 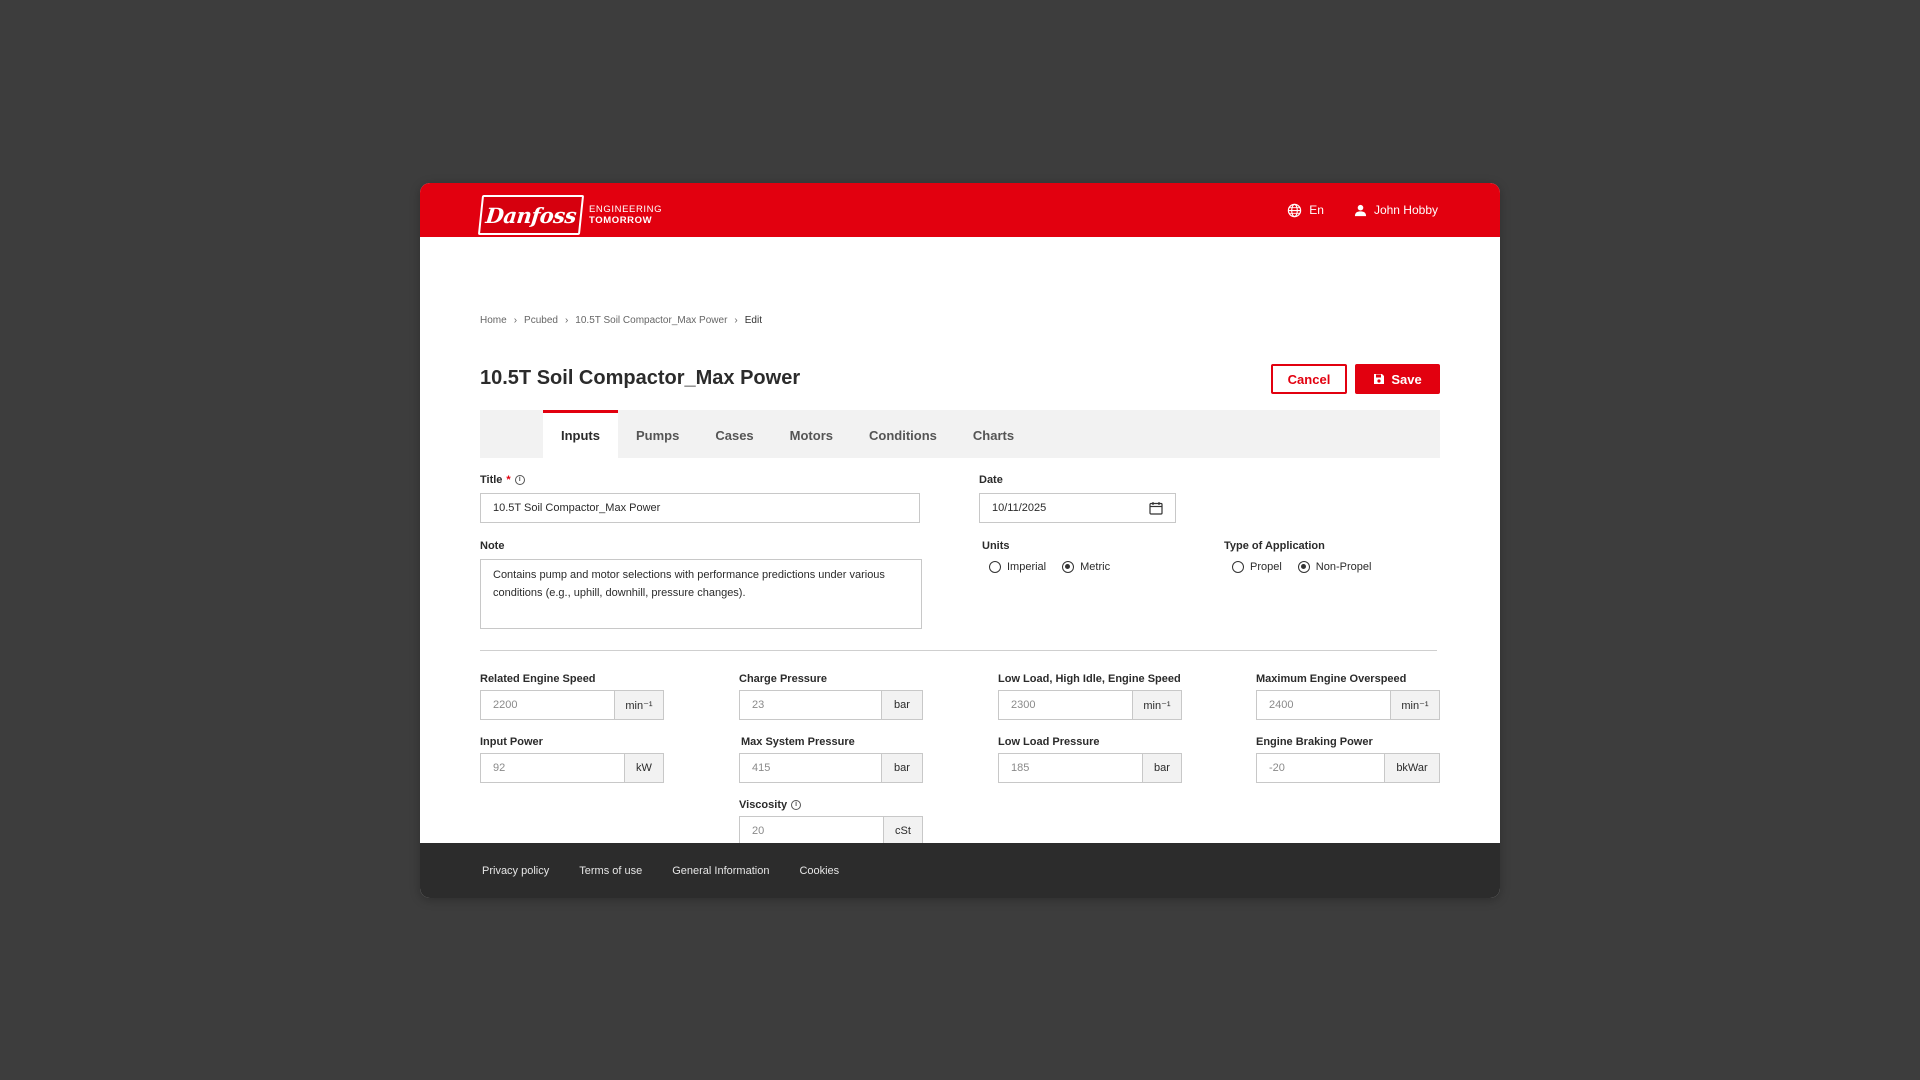 I want to click on low-load-pressure-label: Low Load Pressure, so click(x=1049, y=742).